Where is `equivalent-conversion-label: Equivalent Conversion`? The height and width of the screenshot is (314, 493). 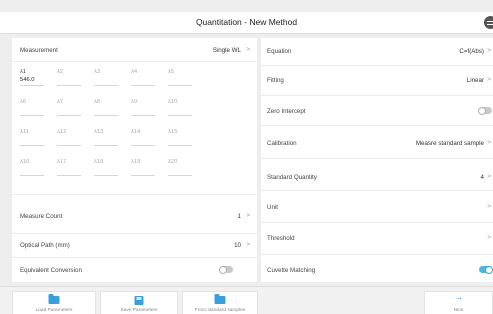
equivalent-conversion-label: Equivalent Conversion is located at coordinates (51, 270).